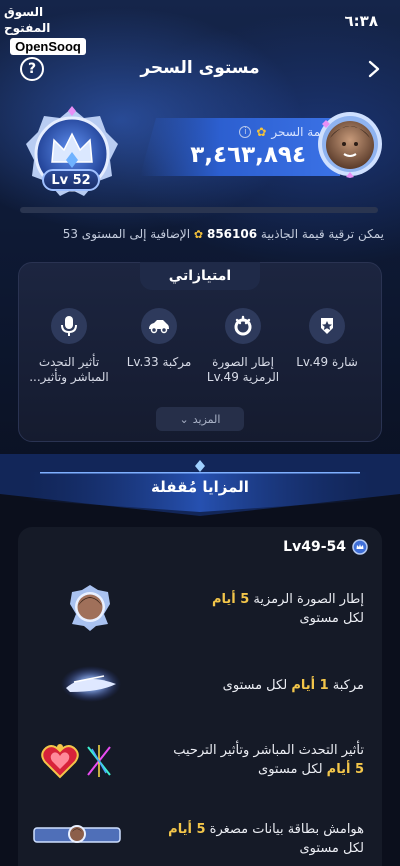  I want to click on upgrade-suffix: الإضافية إلى المستوى 53, so click(126, 234).